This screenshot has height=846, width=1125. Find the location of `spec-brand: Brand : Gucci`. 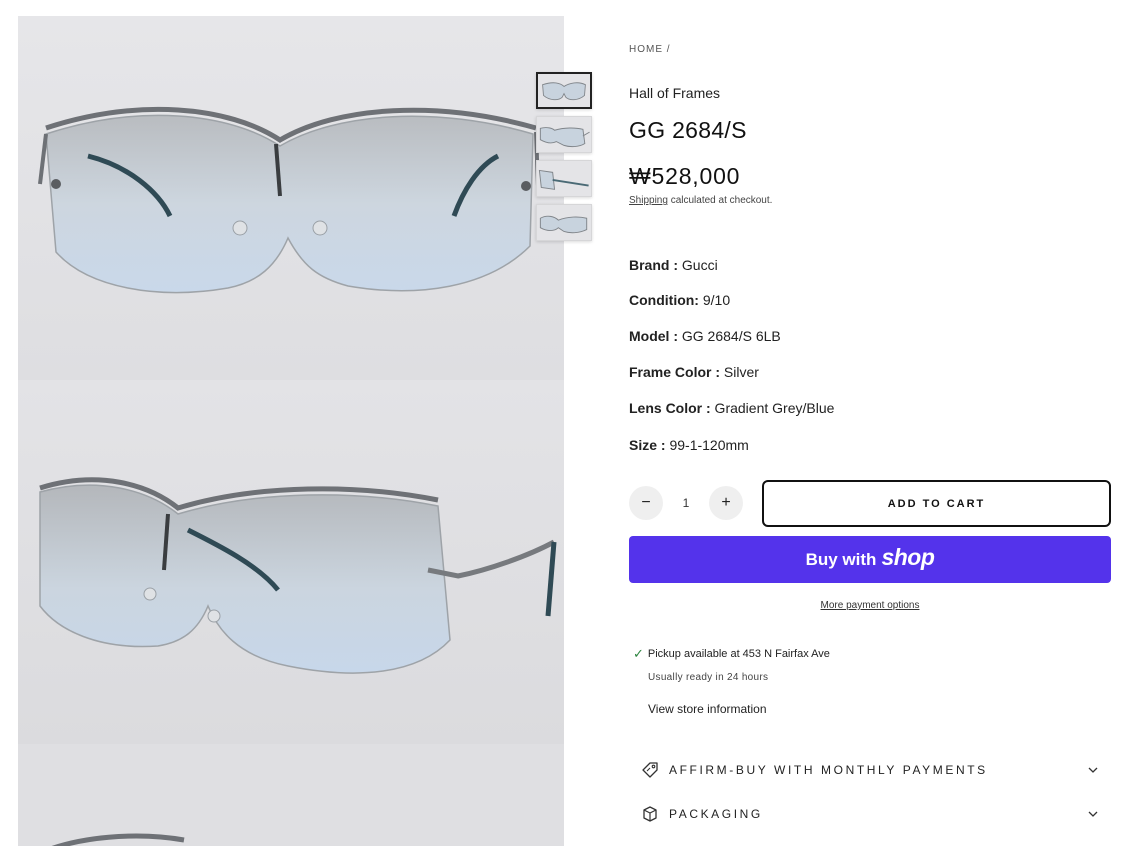

spec-brand: Brand : Gucci is located at coordinates (673, 265).